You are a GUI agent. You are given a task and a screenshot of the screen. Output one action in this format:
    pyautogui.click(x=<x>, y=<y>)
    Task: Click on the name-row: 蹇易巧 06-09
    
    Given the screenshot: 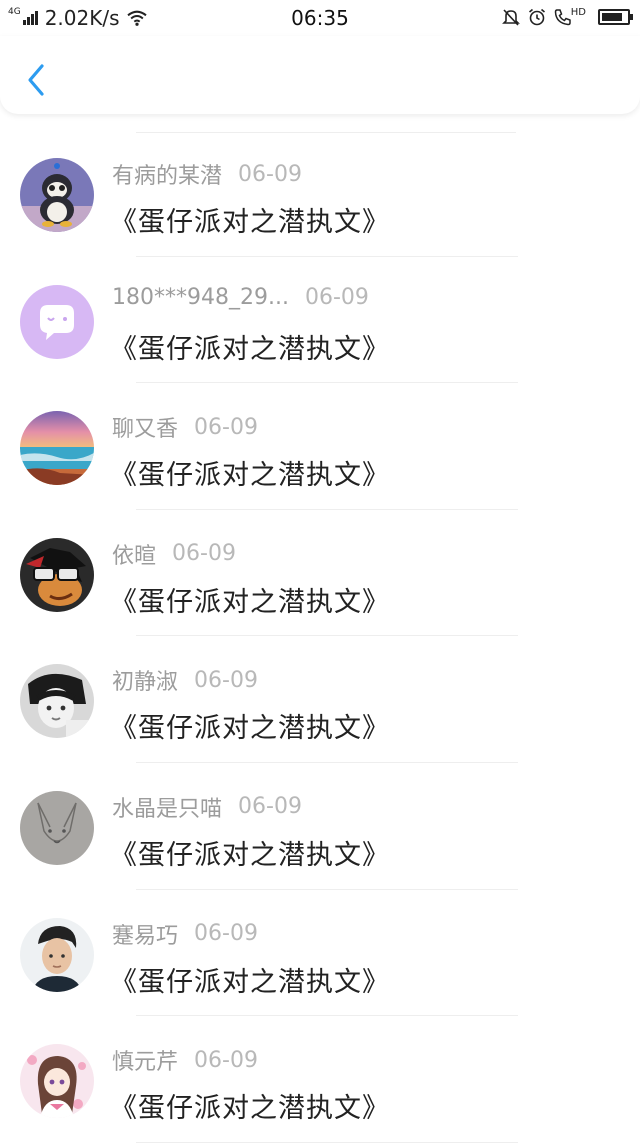 What is the action you would take?
    pyautogui.click(x=185, y=934)
    